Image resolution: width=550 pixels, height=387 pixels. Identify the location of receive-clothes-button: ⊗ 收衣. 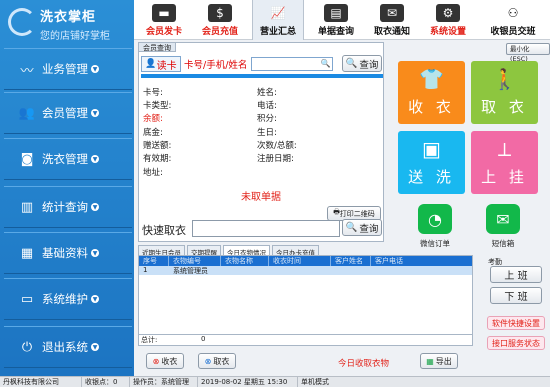
(165, 361).